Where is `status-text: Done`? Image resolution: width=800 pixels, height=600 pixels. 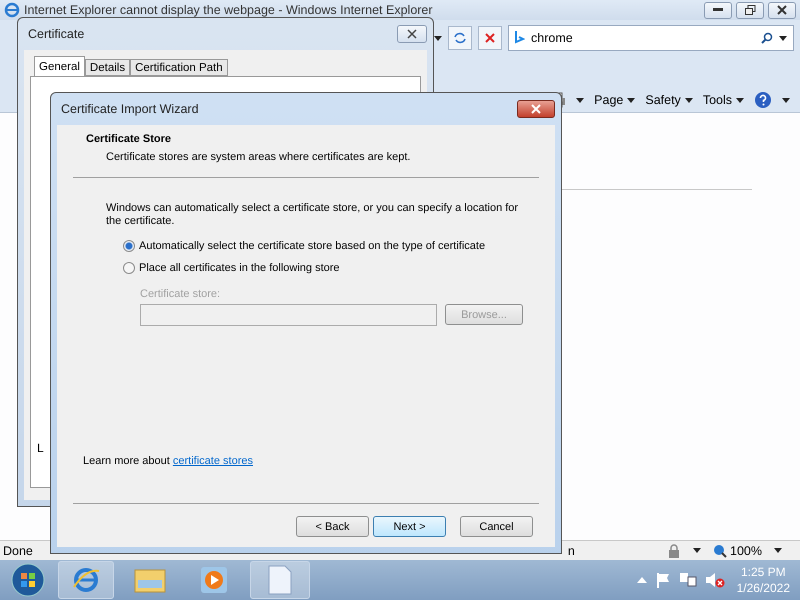 status-text: Done is located at coordinates (17, 551).